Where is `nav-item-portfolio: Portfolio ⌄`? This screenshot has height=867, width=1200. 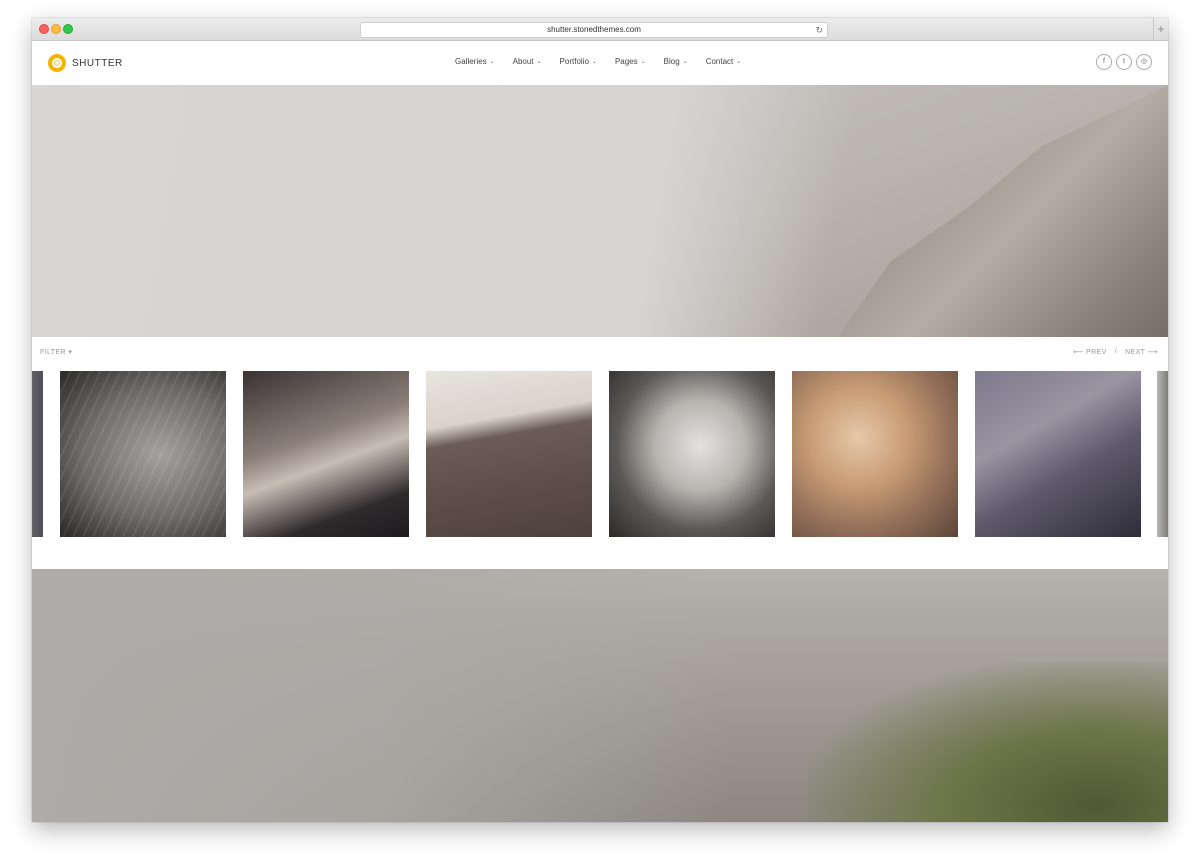 nav-item-portfolio: Portfolio ⌄ is located at coordinates (578, 61).